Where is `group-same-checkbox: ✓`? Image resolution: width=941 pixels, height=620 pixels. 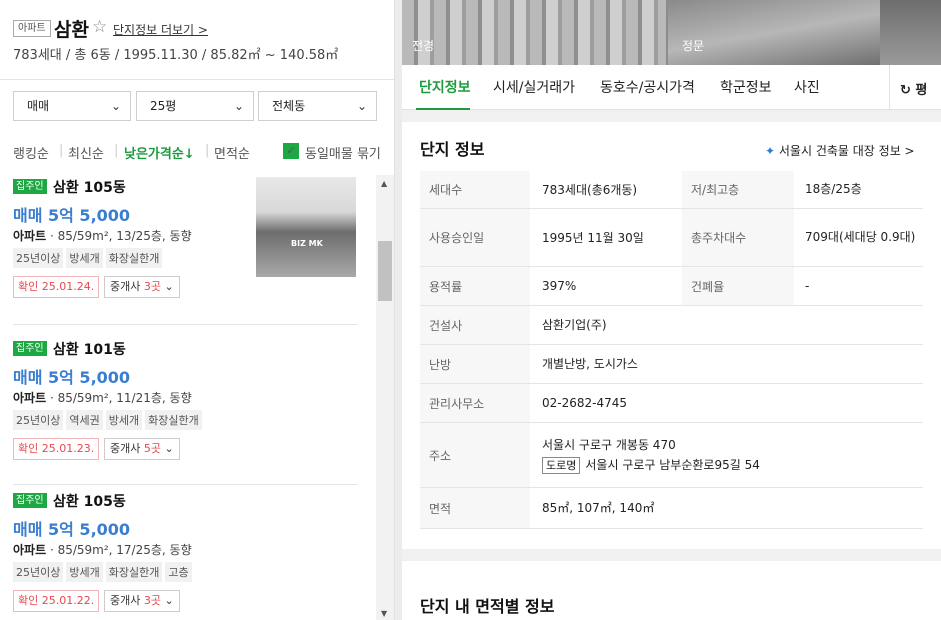 group-same-checkbox: ✓ is located at coordinates (291, 151).